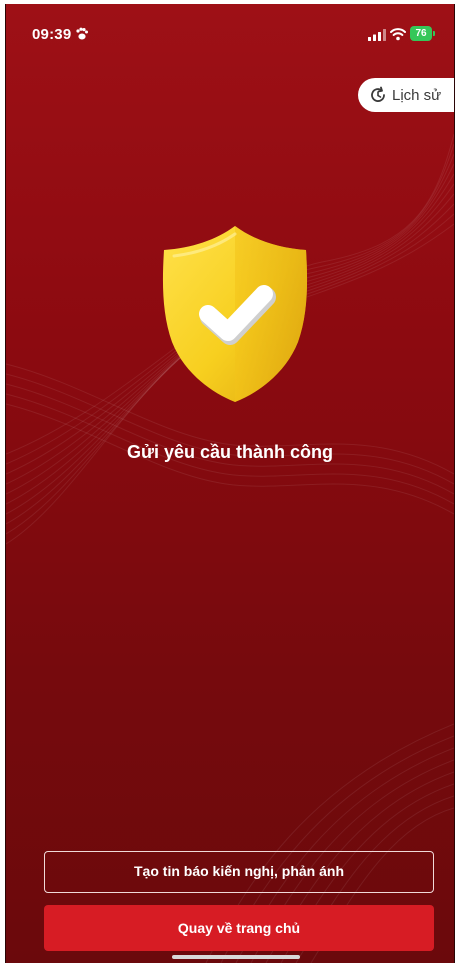  What do you see at coordinates (239, 872) in the screenshot?
I see `create-report-button: Tạo tin báo kiến nghị, phản ánh` at bounding box center [239, 872].